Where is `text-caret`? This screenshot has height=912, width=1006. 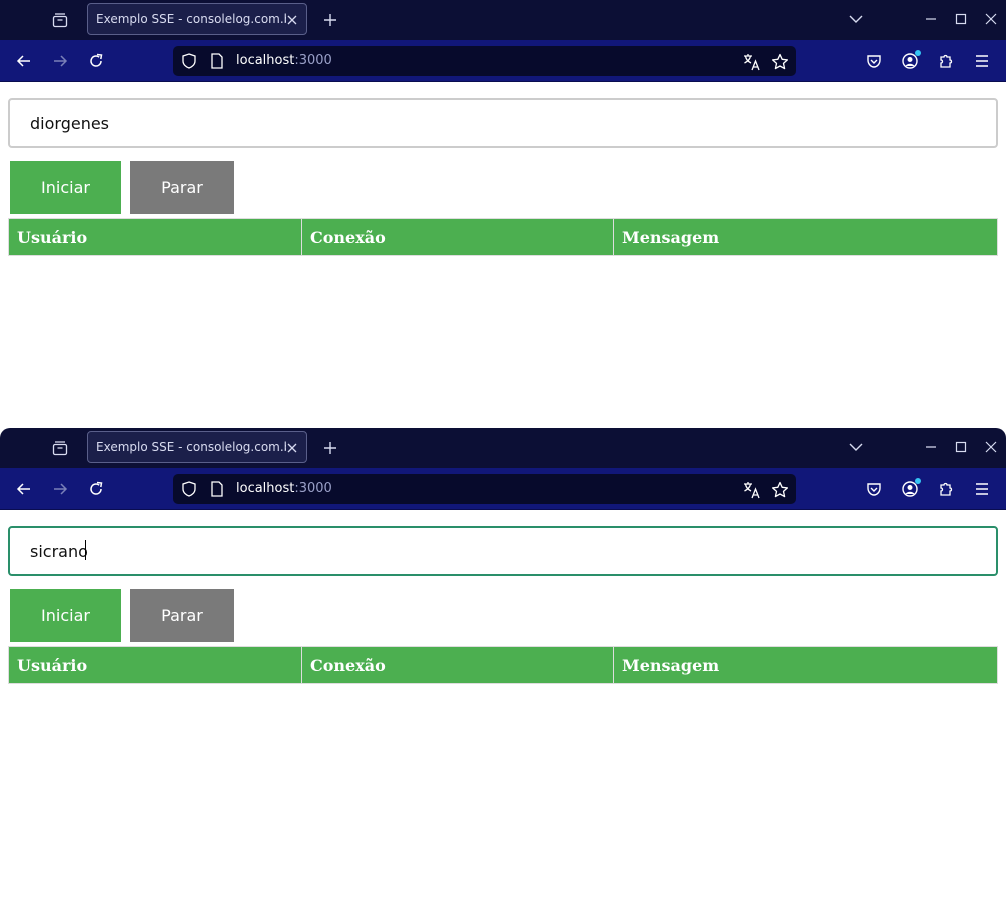 text-caret is located at coordinates (85, 550).